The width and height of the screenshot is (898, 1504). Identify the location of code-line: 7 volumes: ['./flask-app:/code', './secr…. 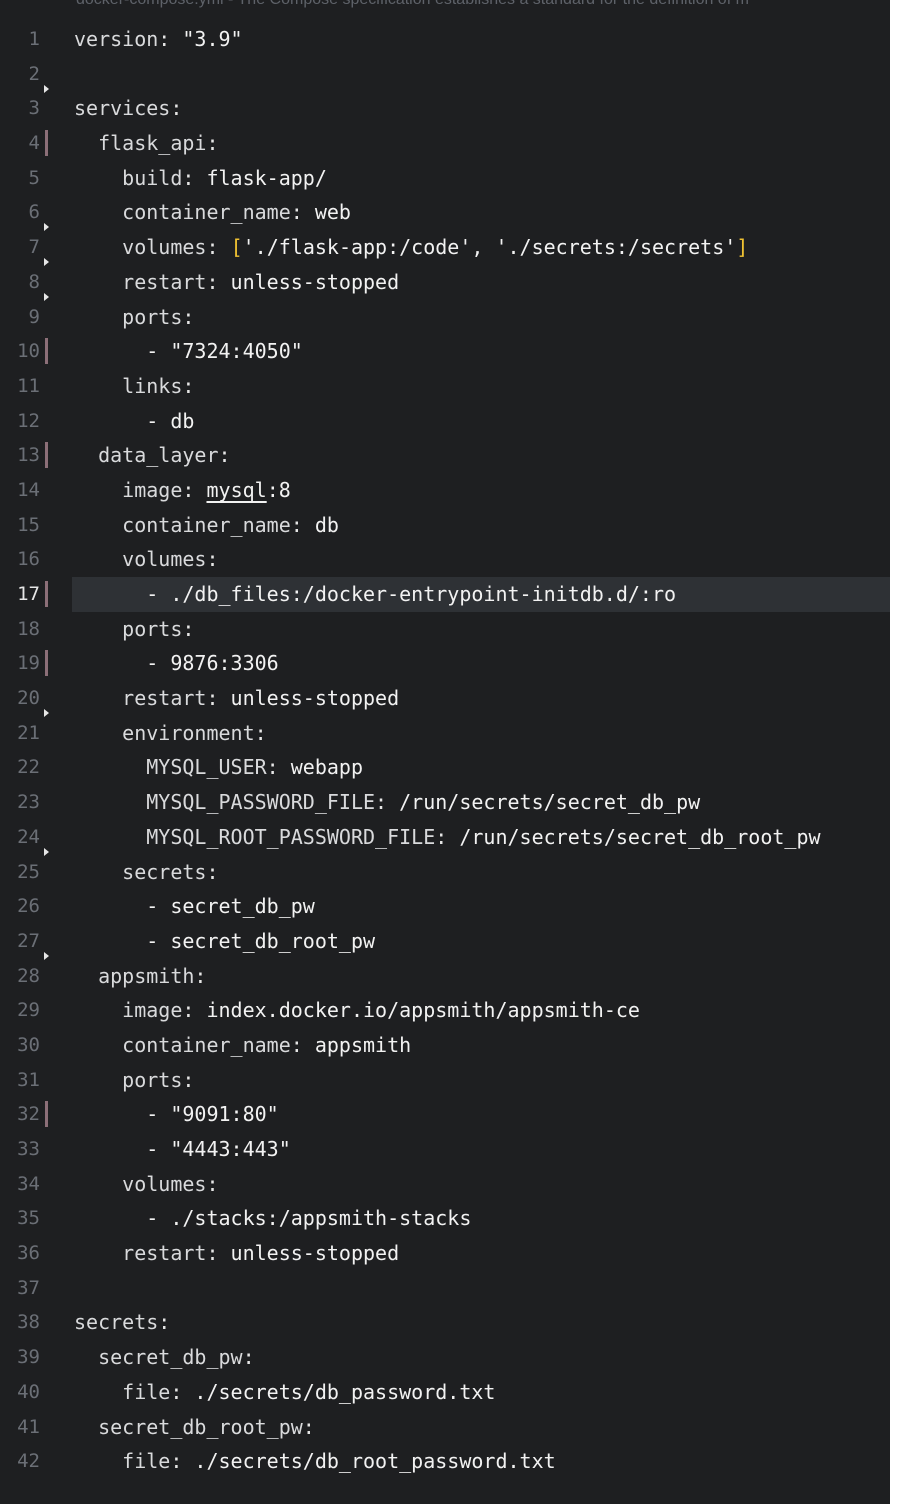
(445, 248).